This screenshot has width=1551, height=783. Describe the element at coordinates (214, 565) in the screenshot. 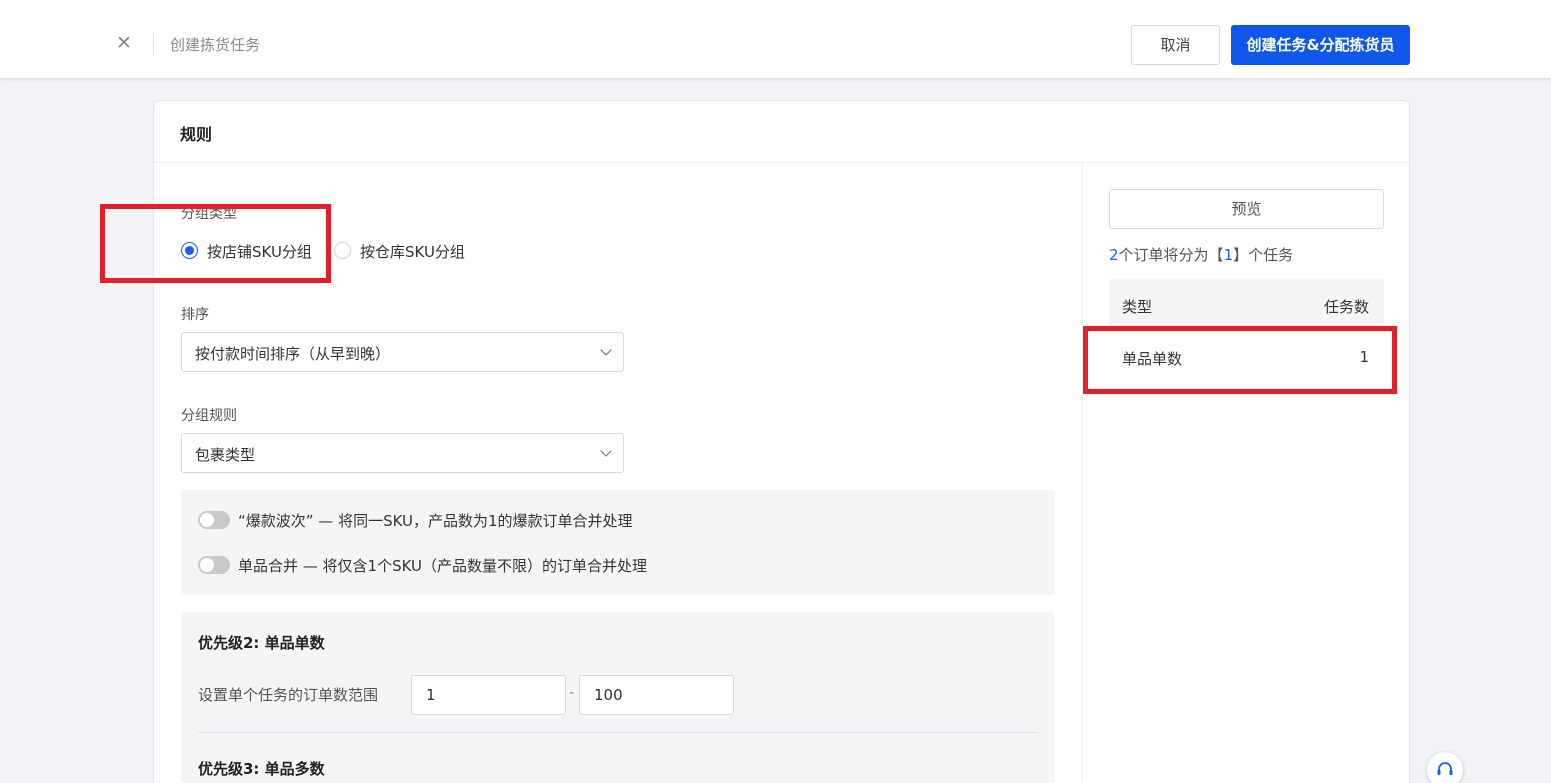

I see `single-item-merge-toggle` at that location.